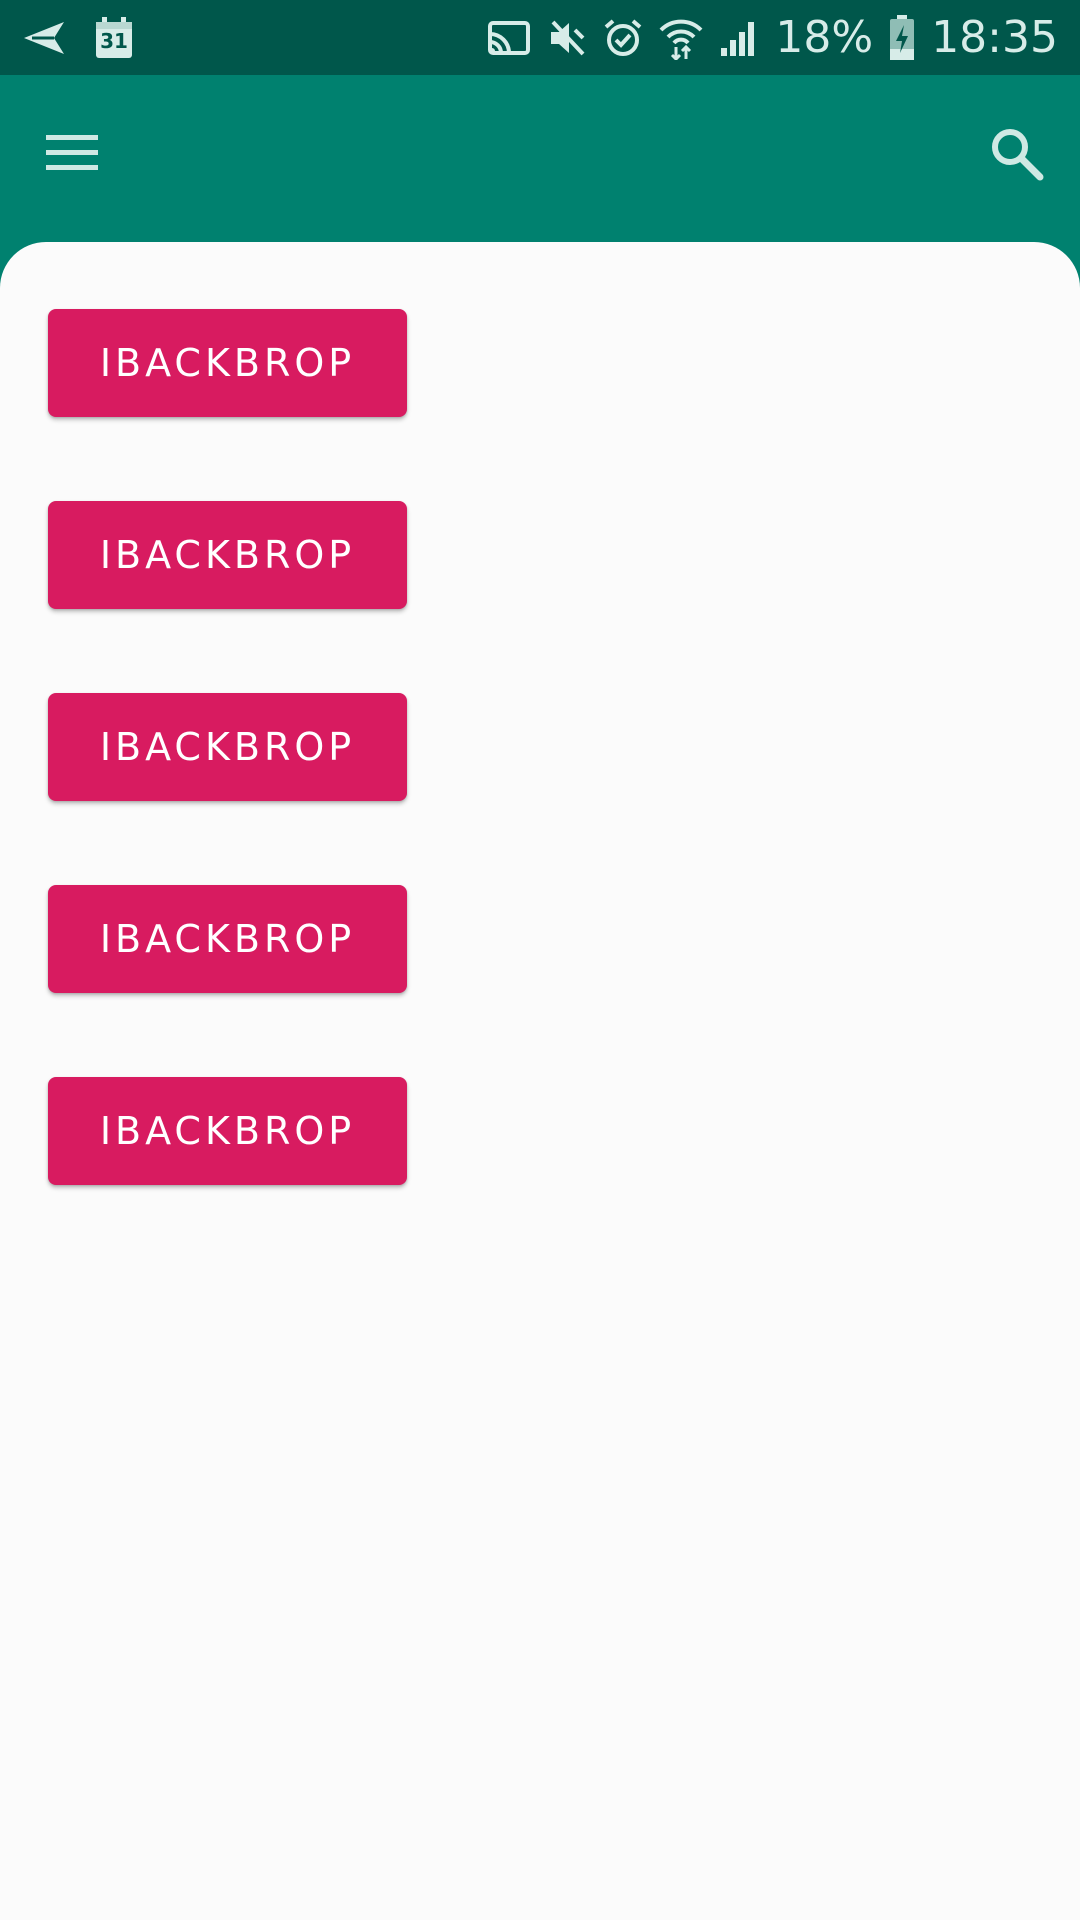  I want to click on clock-time: 18:35, so click(994, 37).